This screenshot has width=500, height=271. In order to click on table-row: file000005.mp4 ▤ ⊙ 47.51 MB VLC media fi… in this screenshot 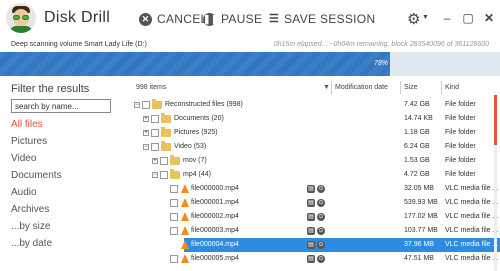, I will do `click(315, 259)`.